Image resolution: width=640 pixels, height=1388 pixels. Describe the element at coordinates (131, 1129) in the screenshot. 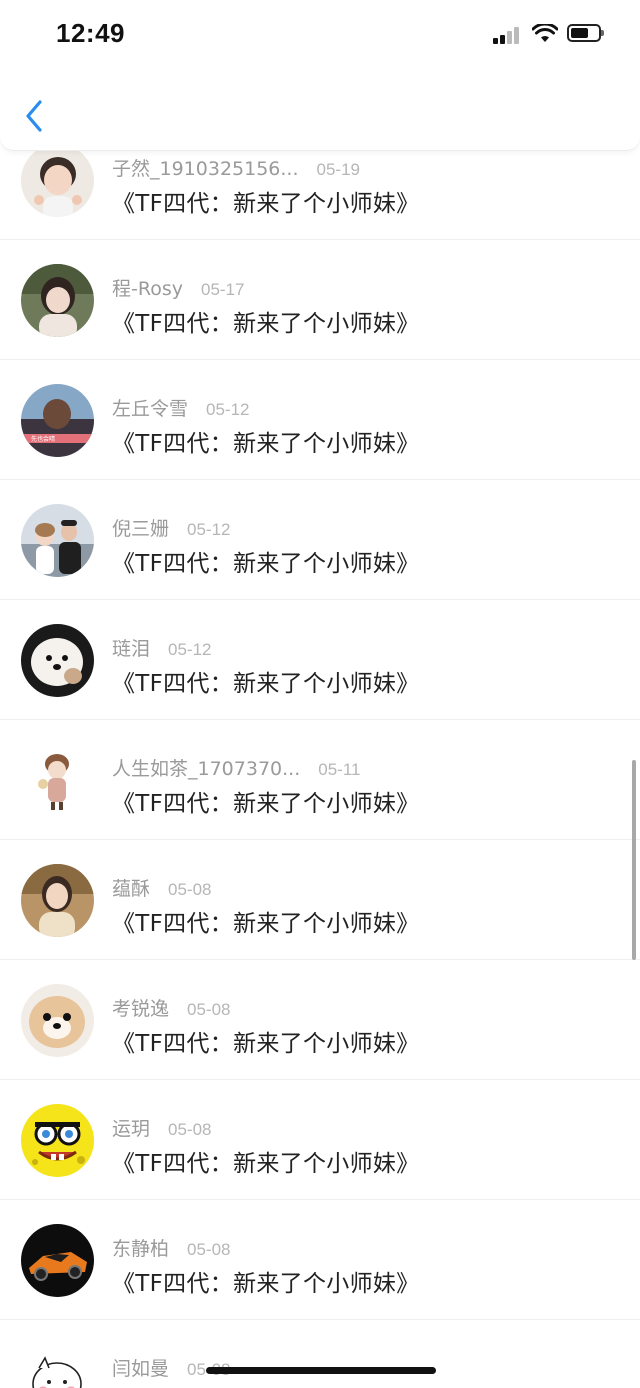

I see `username: 运玥` at that location.